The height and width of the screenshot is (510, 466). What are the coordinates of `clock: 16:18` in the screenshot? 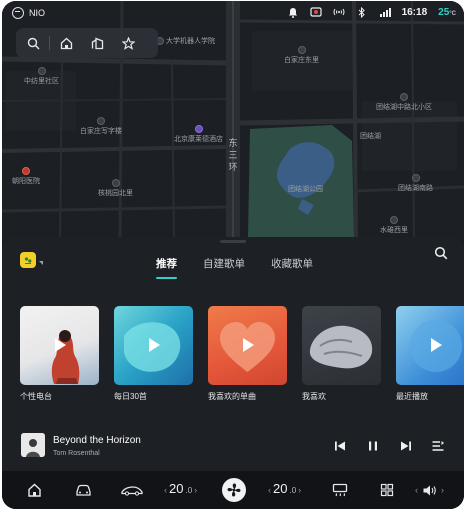 It's located at (414, 12).